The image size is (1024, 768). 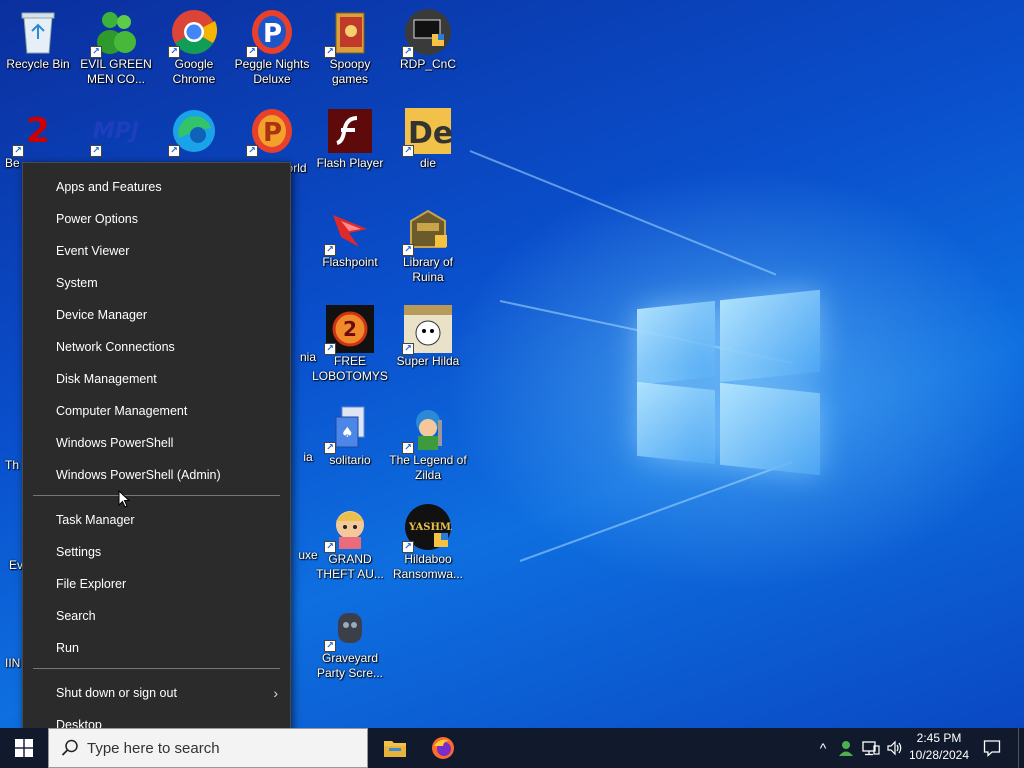 I want to click on icon-label: The Legend of Zilda, so click(x=428, y=467).